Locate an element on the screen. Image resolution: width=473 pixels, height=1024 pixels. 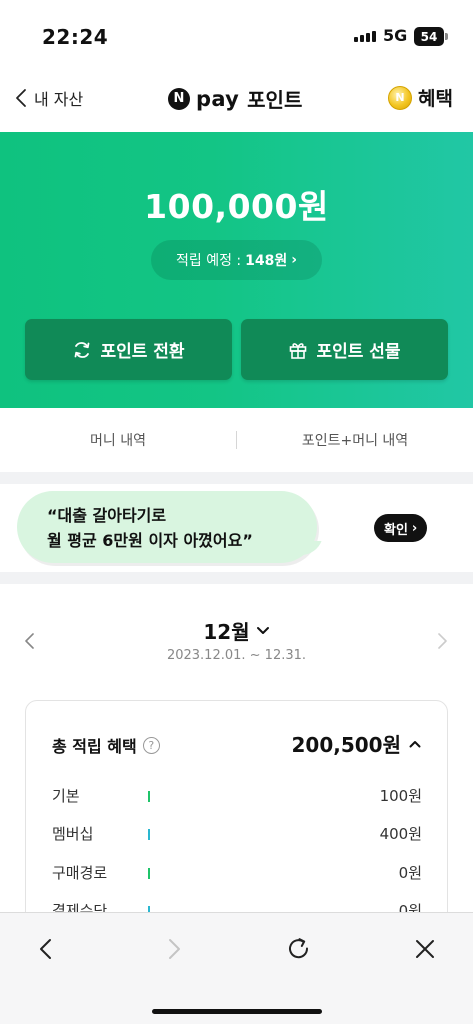
home-indicator is located at coordinates (237, 1011).